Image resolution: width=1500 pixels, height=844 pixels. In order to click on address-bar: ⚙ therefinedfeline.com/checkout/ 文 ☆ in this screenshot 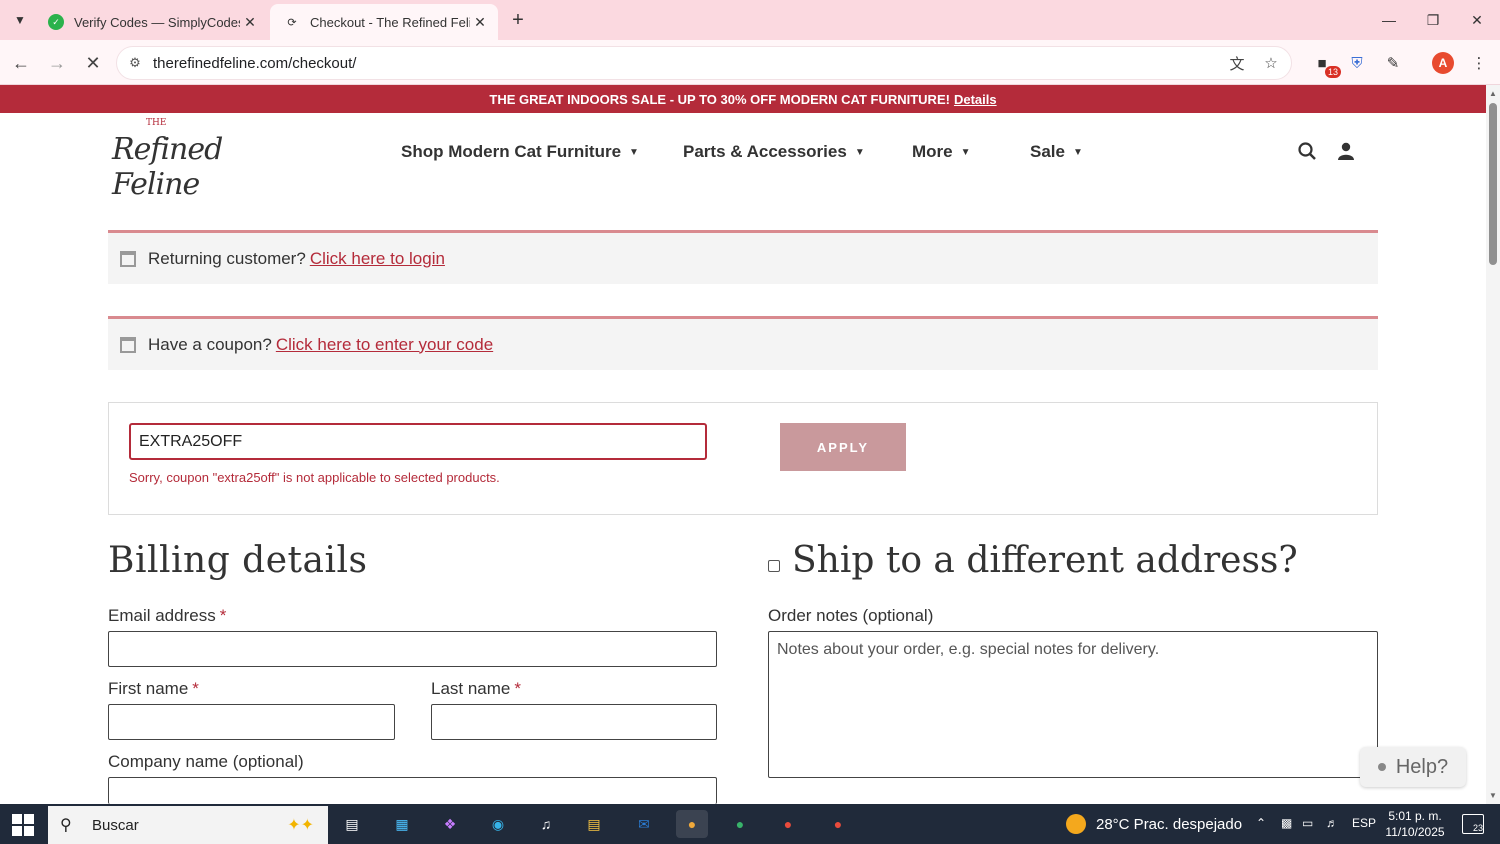, I will do `click(704, 63)`.